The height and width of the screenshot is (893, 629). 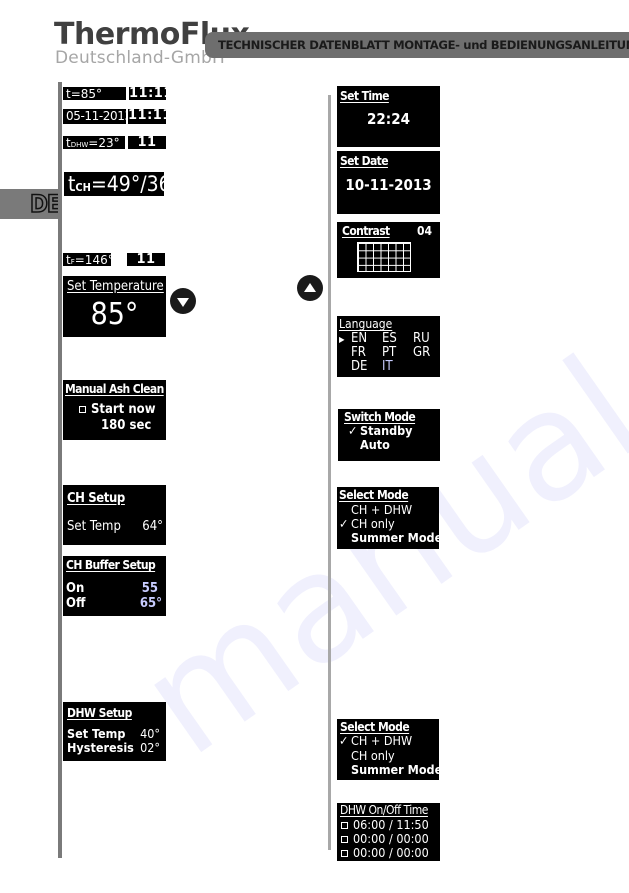 I want to click on contrast-grid-pattern, so click(x=384, y=257).